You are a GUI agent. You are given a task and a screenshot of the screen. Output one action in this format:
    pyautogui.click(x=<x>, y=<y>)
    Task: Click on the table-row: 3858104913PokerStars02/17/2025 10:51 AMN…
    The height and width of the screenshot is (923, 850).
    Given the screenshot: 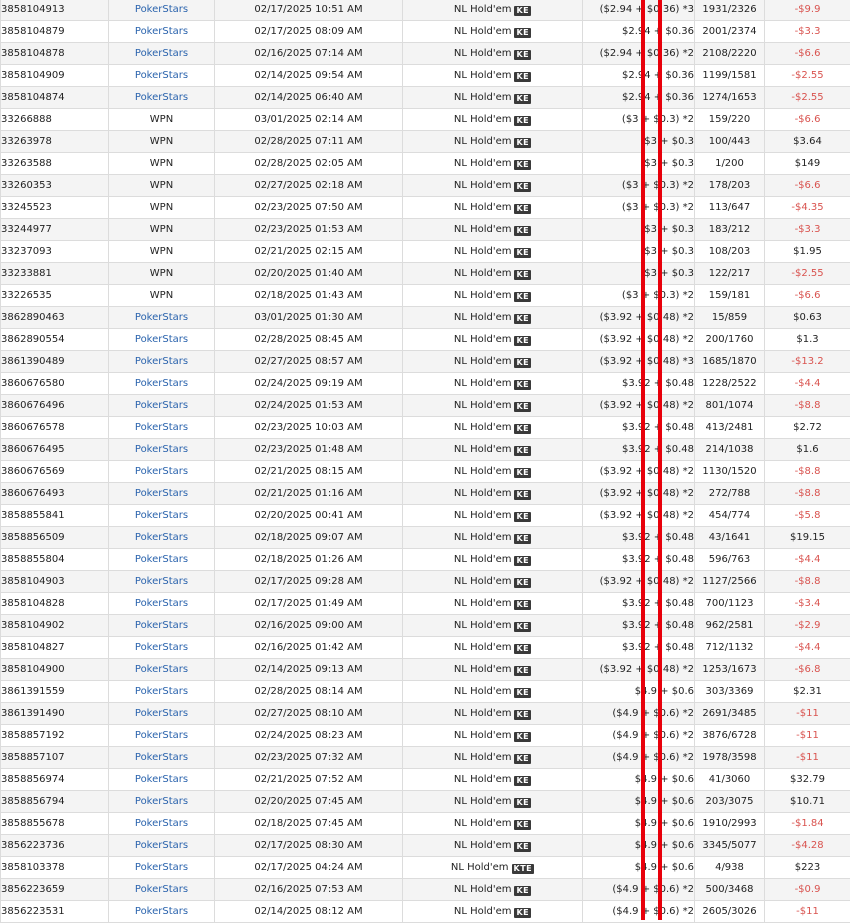 What is the action you would take?
    pyautogui.click(x=425, y=10)
    